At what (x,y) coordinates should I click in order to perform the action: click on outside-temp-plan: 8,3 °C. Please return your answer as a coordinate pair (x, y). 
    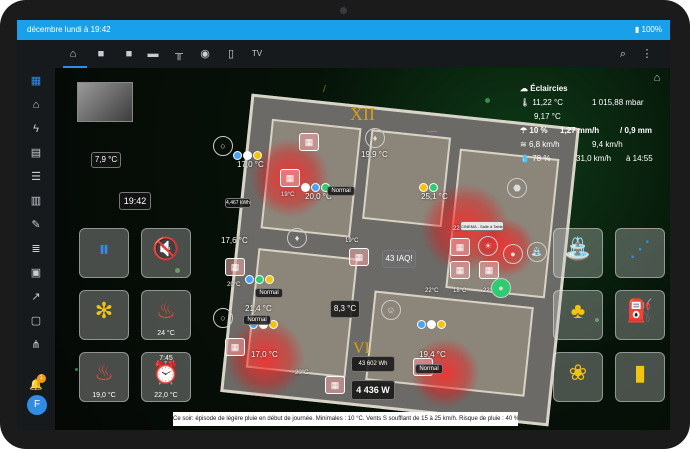
    Looking at the image, I should click on (345, 309).